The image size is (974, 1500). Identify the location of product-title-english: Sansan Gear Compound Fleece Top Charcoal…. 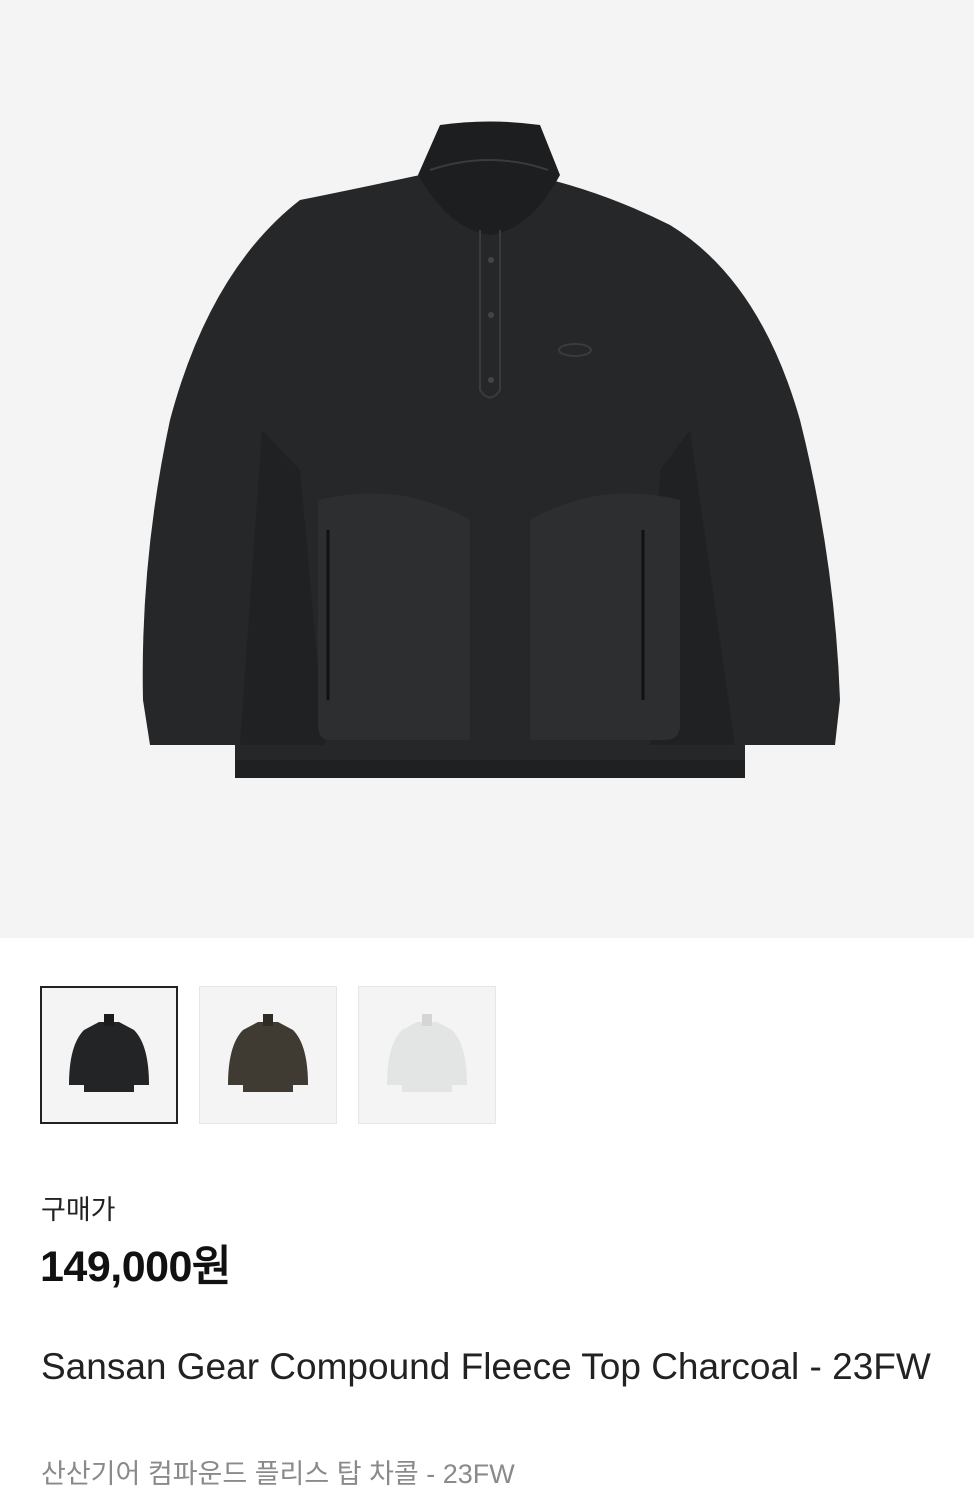
(486, 1366).